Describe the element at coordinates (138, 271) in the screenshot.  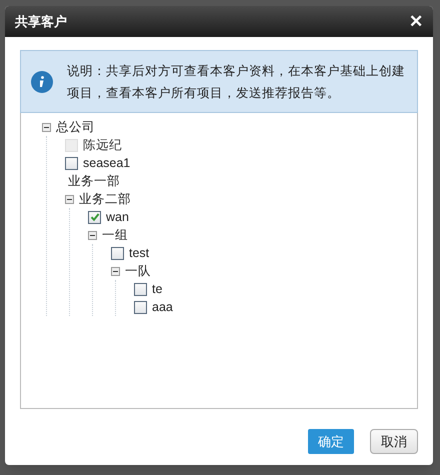
I see `tree-node-label: 一队` at that location.